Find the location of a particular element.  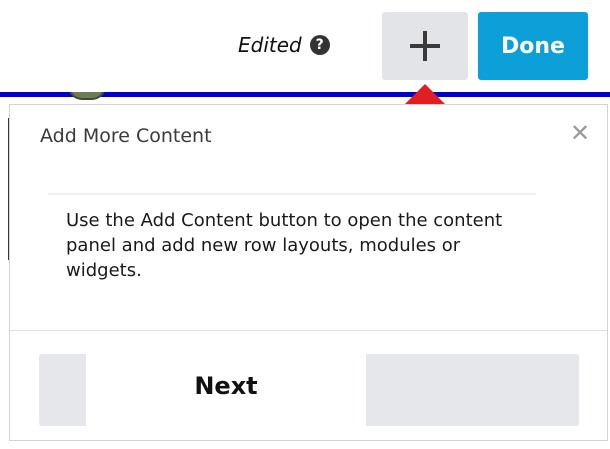

edited-status: Edited ? is located at coordinates (284, 45).